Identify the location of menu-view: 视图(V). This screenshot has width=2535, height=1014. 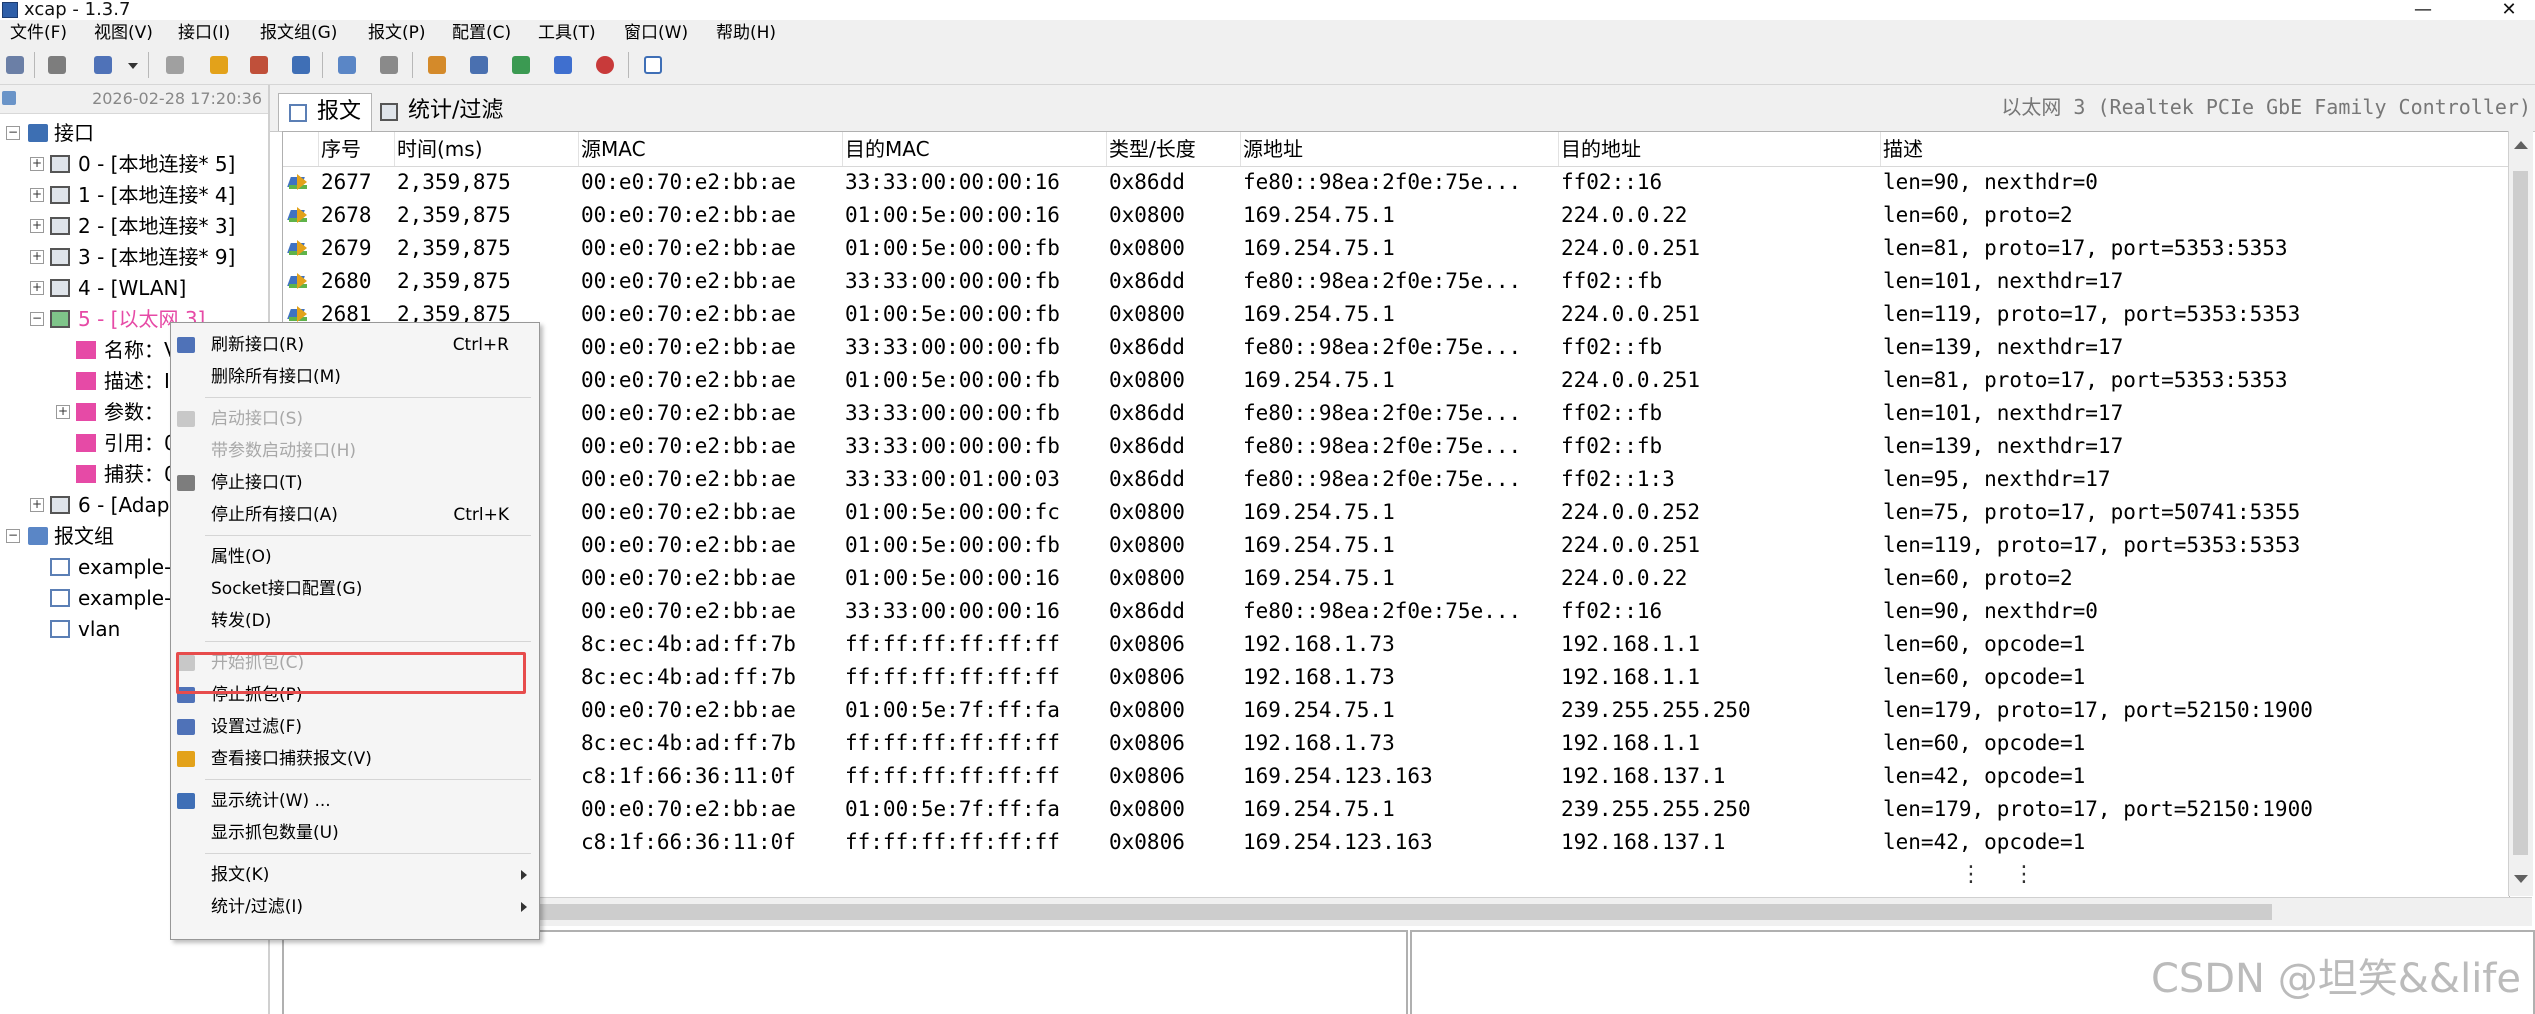
(123, 33).